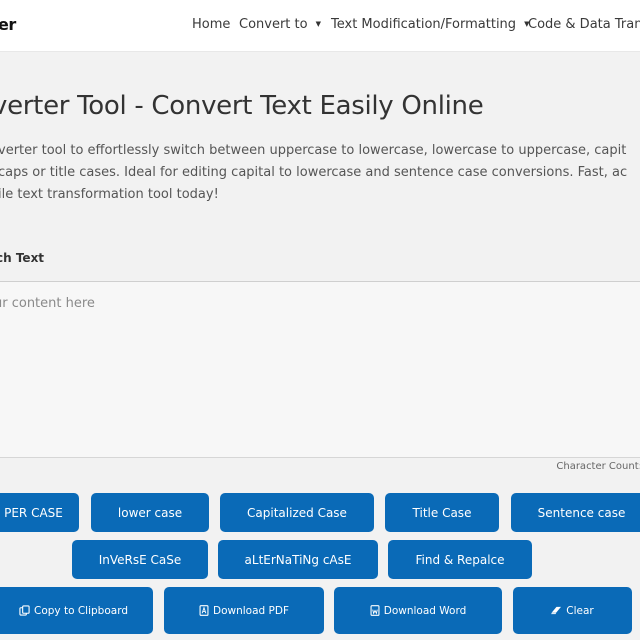 This screenshot has height=640, width=640. I want to click on sentence-case-button: Sentence case, so click(575, 512).